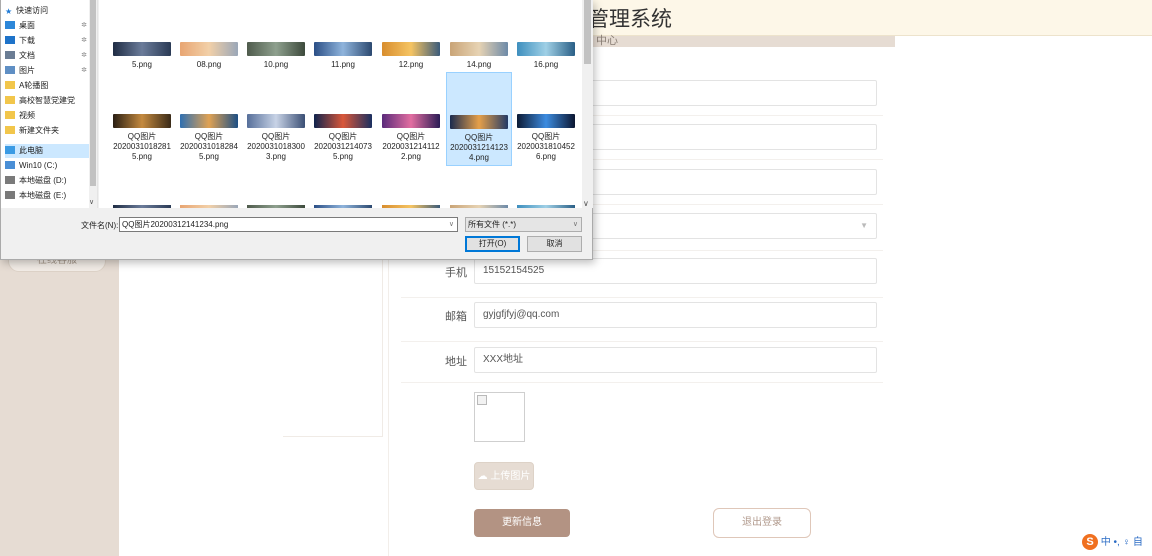 The width and height of the screenshot is (1152, 556). What do you see at coordinates (142, 146) in the screenshot?
I see `file-name: QQ图片 2020031018281 5.png` at bounding box center [142, 146].